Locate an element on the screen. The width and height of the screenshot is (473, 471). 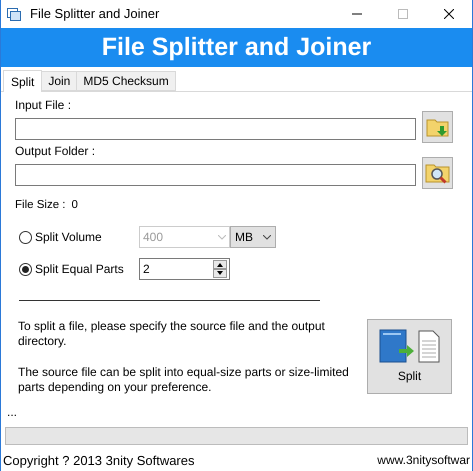
copyright-text: Copyright ? 2013 3nity Softwares is located at coordinates (98, 461).